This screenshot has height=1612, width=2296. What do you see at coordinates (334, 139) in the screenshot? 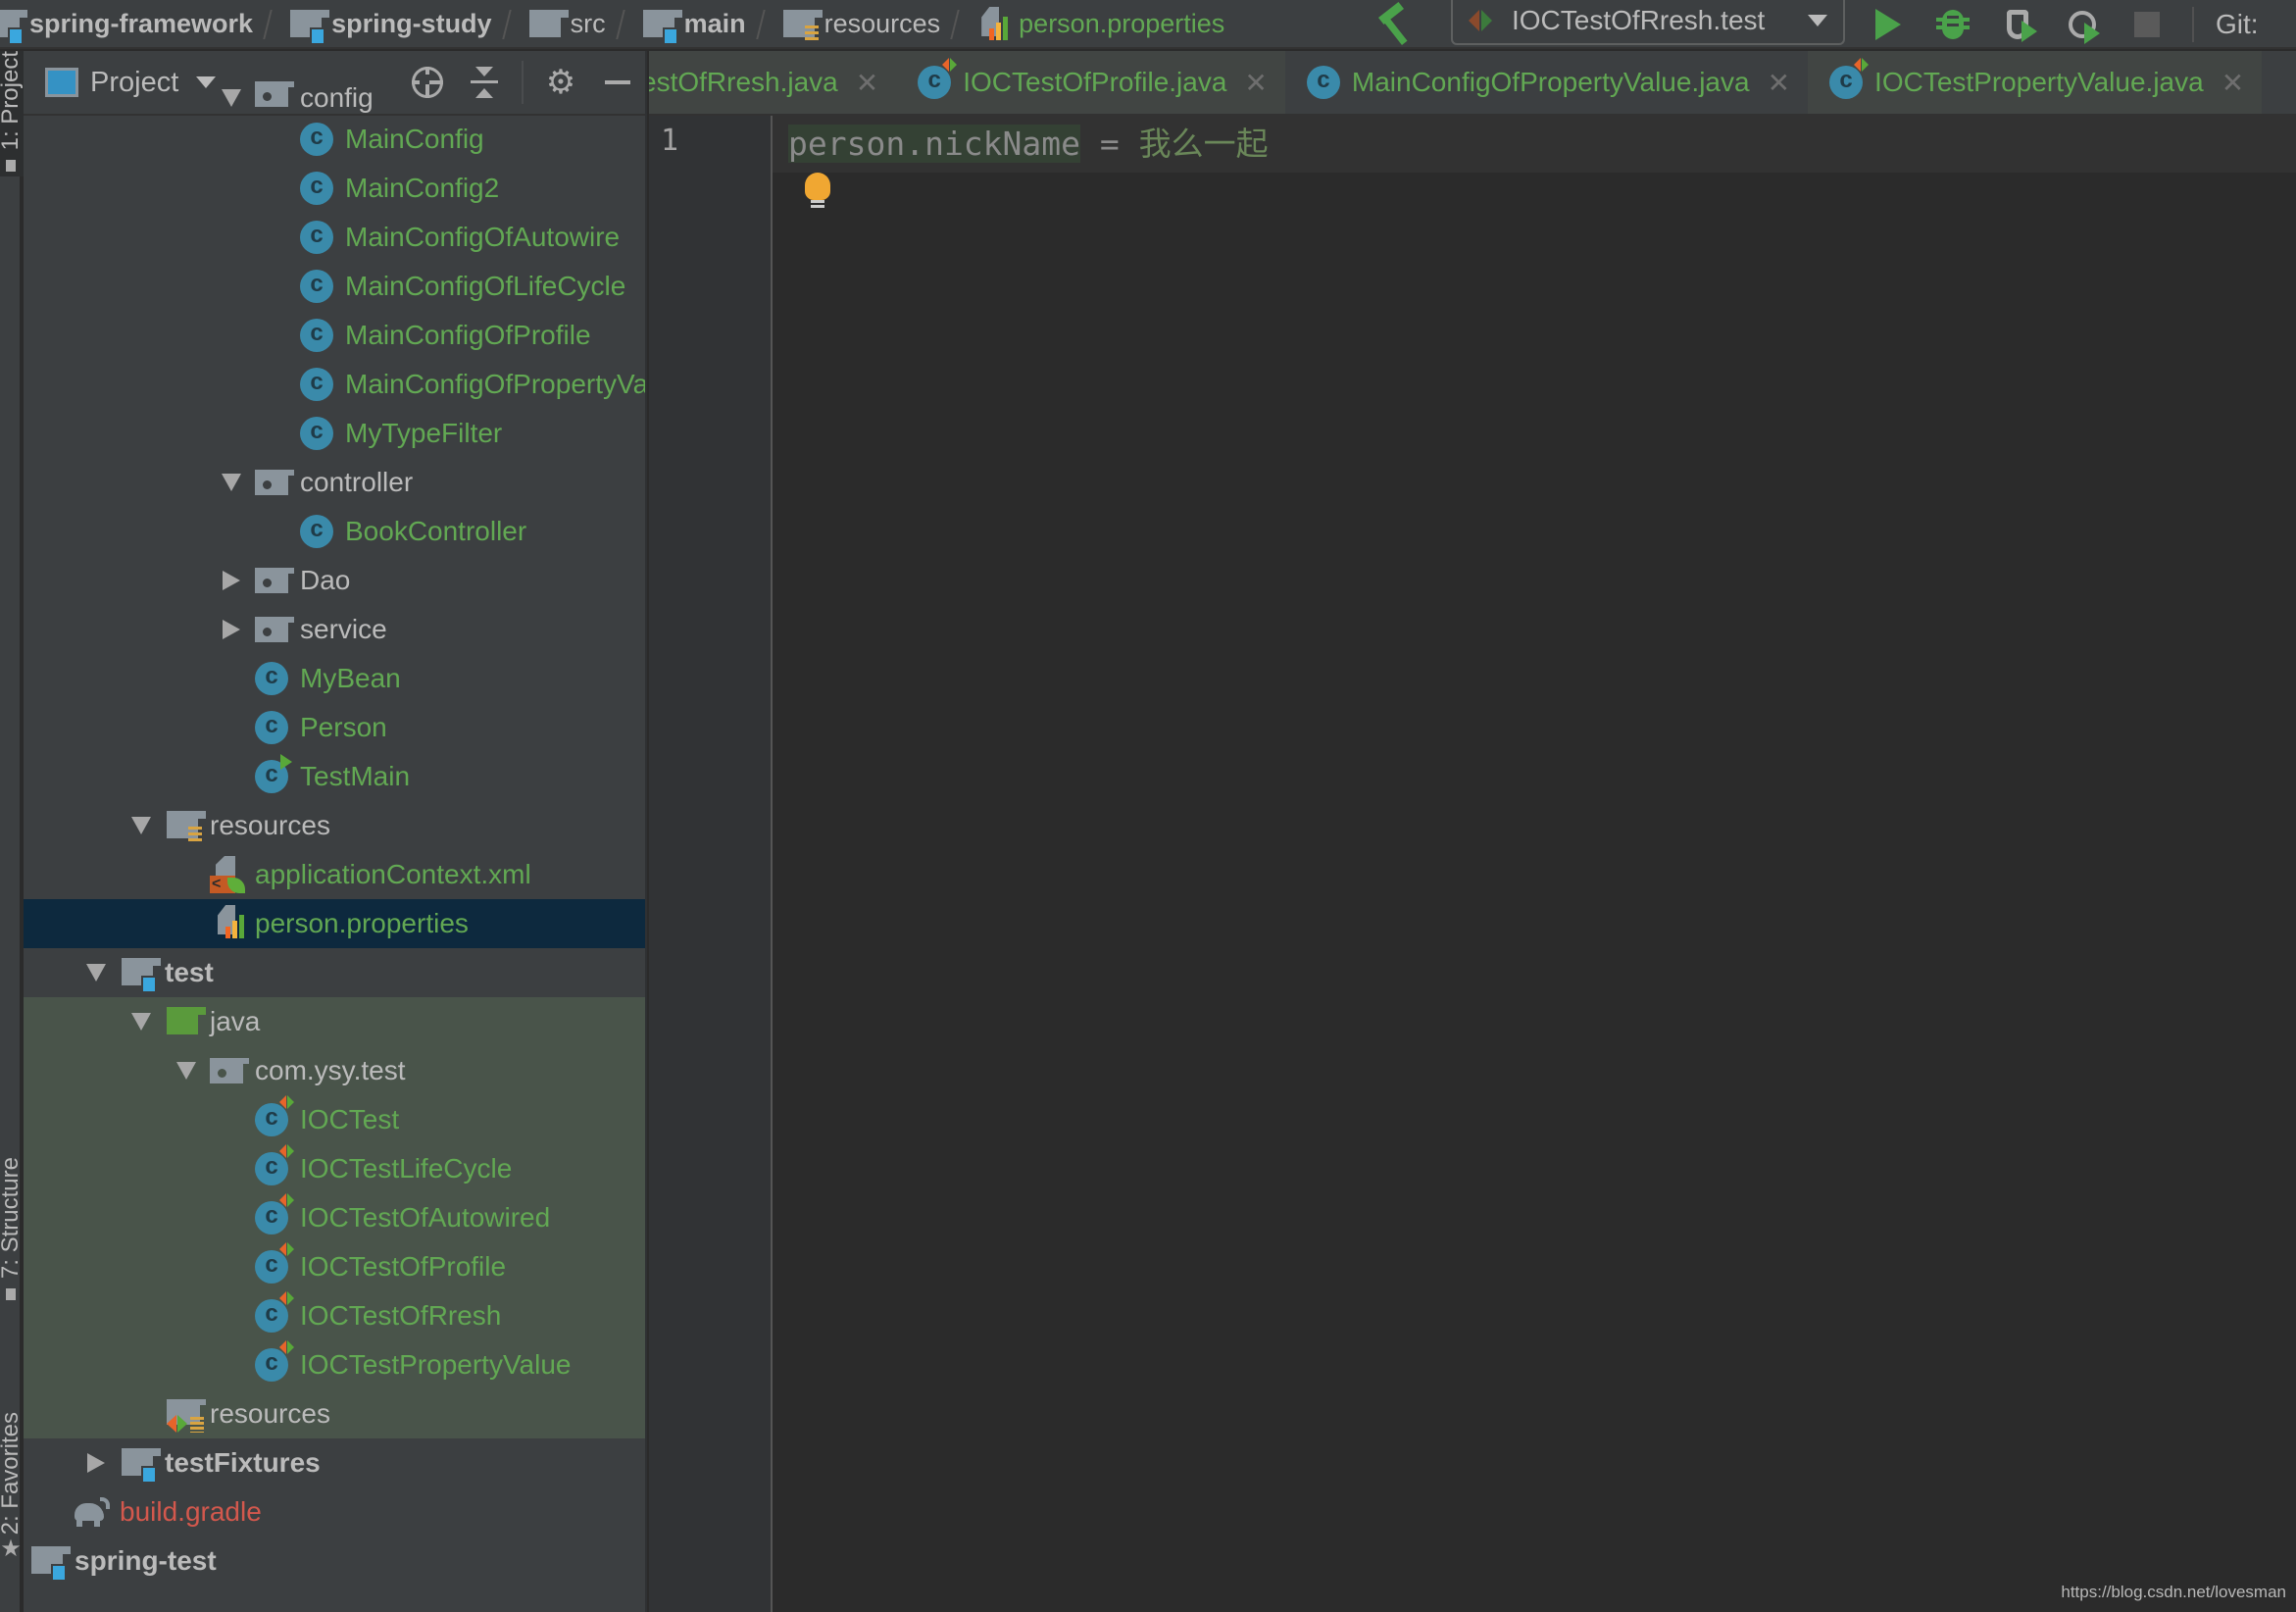
I see `tree-item-mainconfig: MainConfig` at bounding box center [334, 139].